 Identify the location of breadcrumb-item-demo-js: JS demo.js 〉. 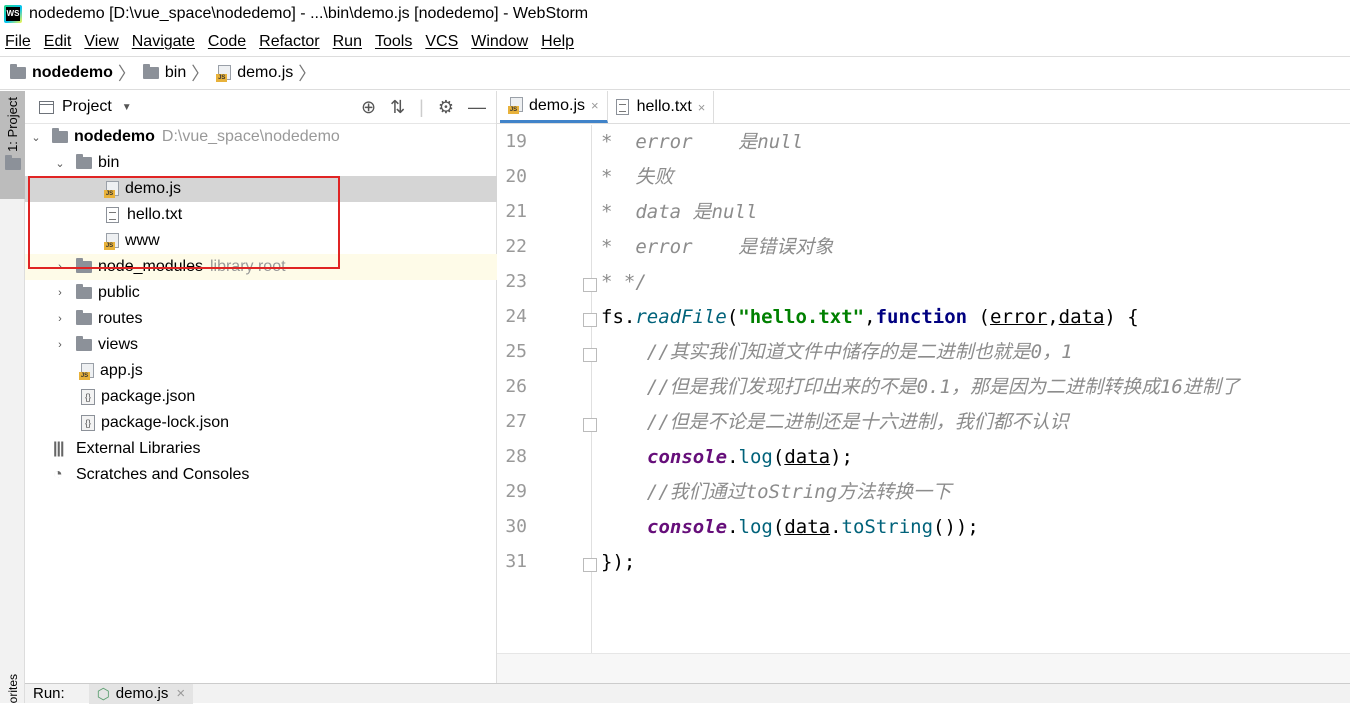
(269, 73).